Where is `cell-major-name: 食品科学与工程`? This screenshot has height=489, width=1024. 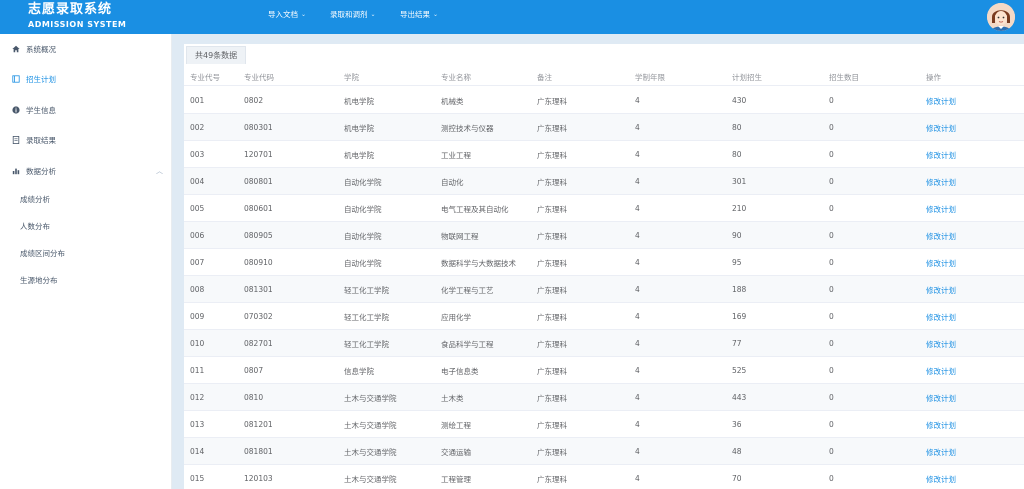 cell-major-name: 食品科学与工程 is located at coordinates (467, 344).